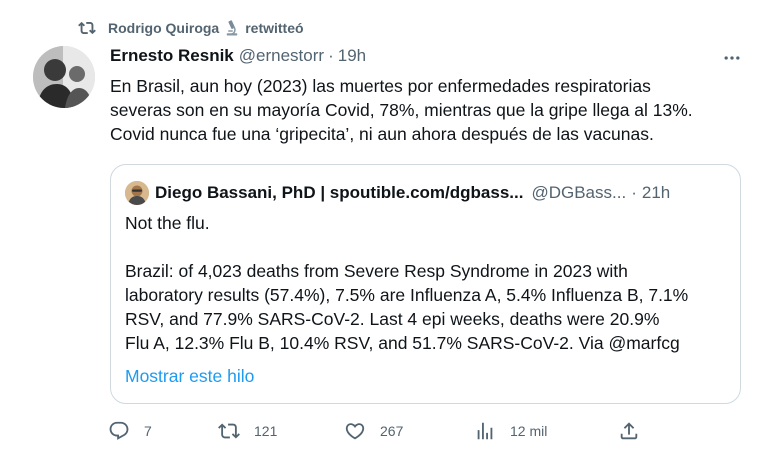 The image size is (764, 460). I want to click on tweet-timestamp: 19h, so click(352, 56).